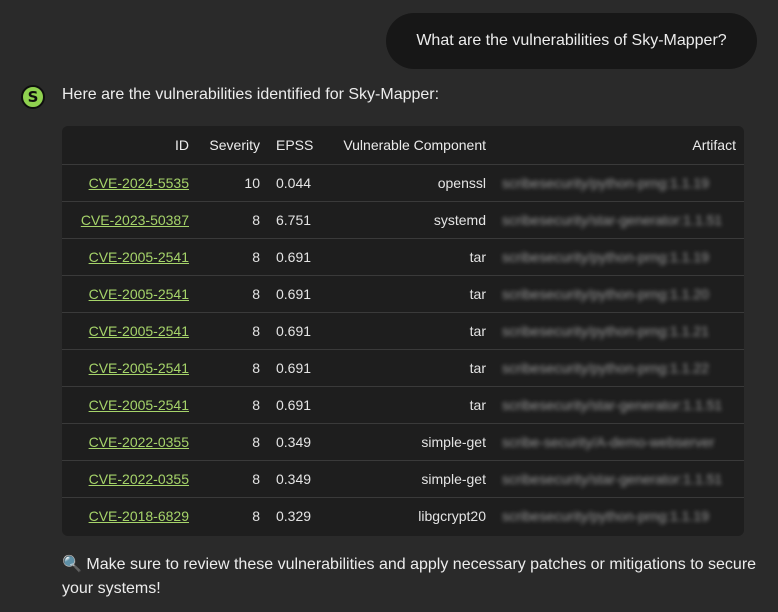 This screenshot has height=612, width=778. Describe the element at coordinates (295, 219) in the screenshot. I see `epss-cell: 6.751` at that location.